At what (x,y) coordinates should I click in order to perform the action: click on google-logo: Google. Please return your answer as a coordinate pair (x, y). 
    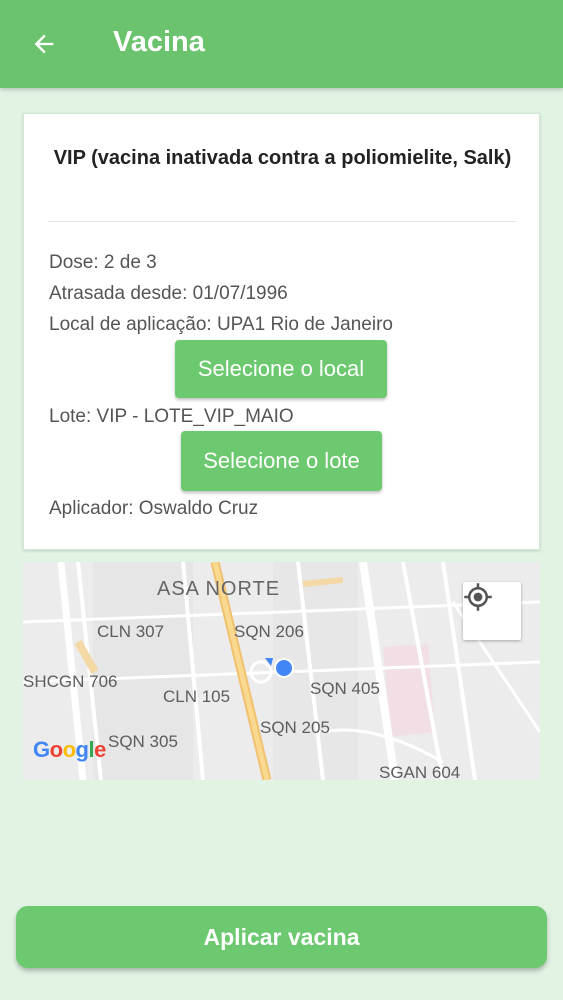
    Looking at the image, I should click on (69, 749).